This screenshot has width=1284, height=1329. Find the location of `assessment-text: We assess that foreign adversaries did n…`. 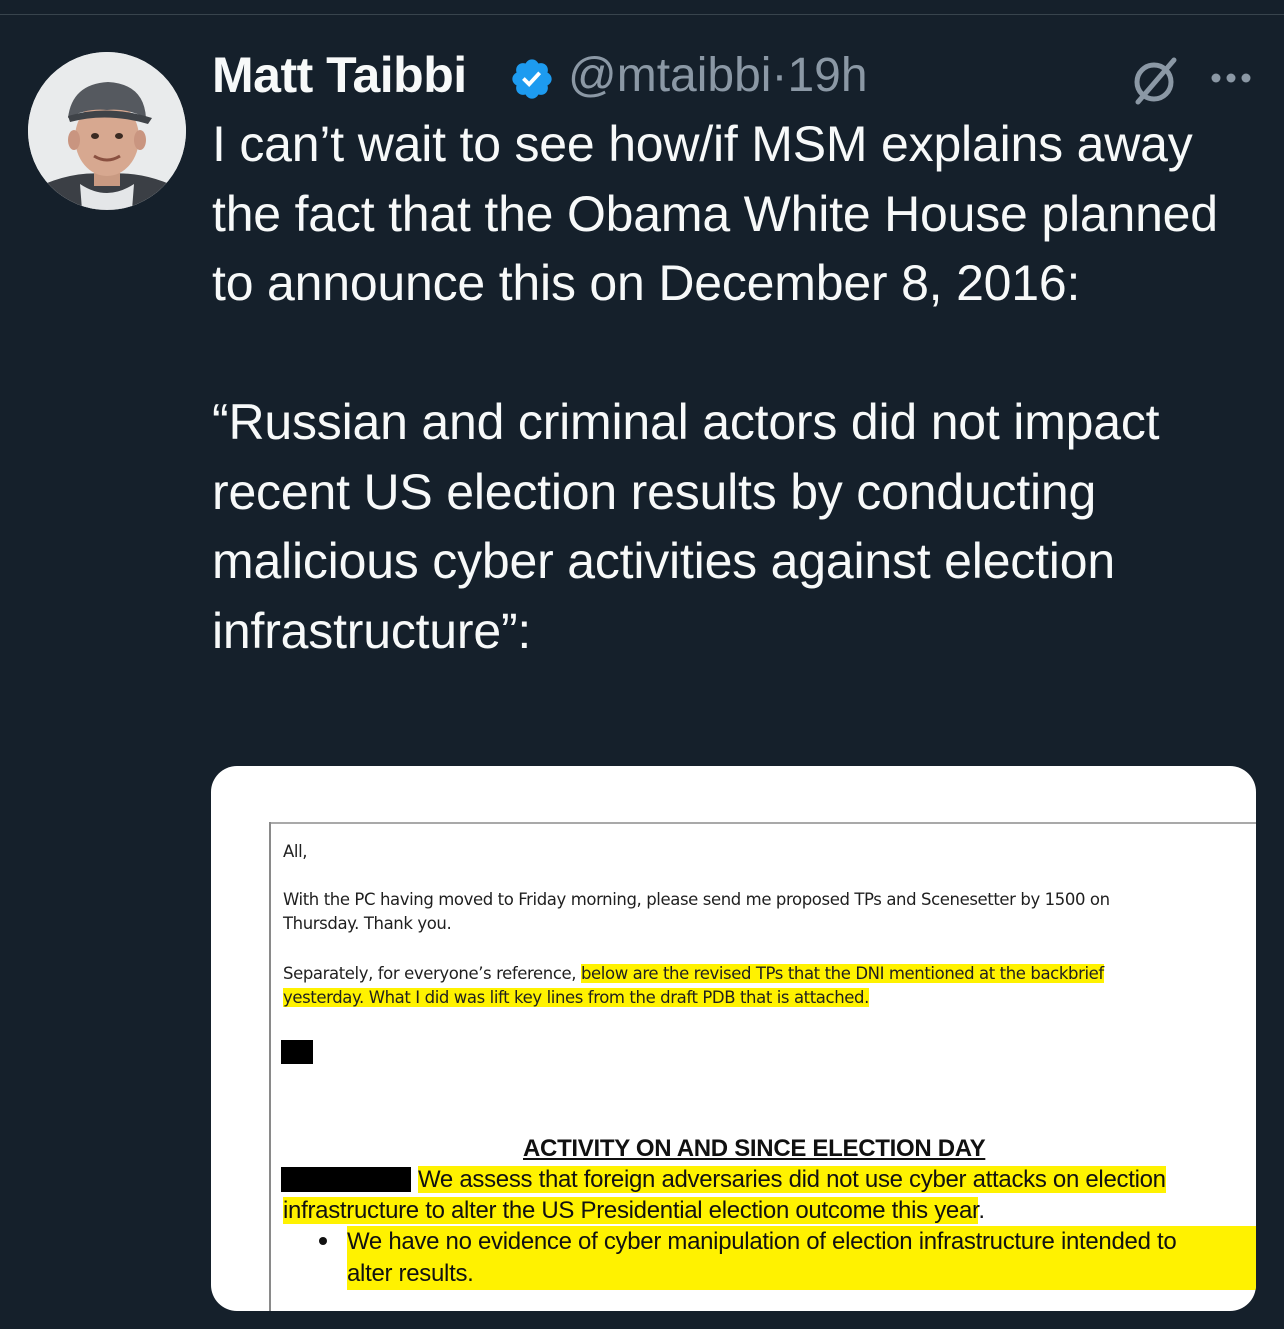

assessment-text: We assess that foreign adversaries did n… is located at coordinates (769, 1195).